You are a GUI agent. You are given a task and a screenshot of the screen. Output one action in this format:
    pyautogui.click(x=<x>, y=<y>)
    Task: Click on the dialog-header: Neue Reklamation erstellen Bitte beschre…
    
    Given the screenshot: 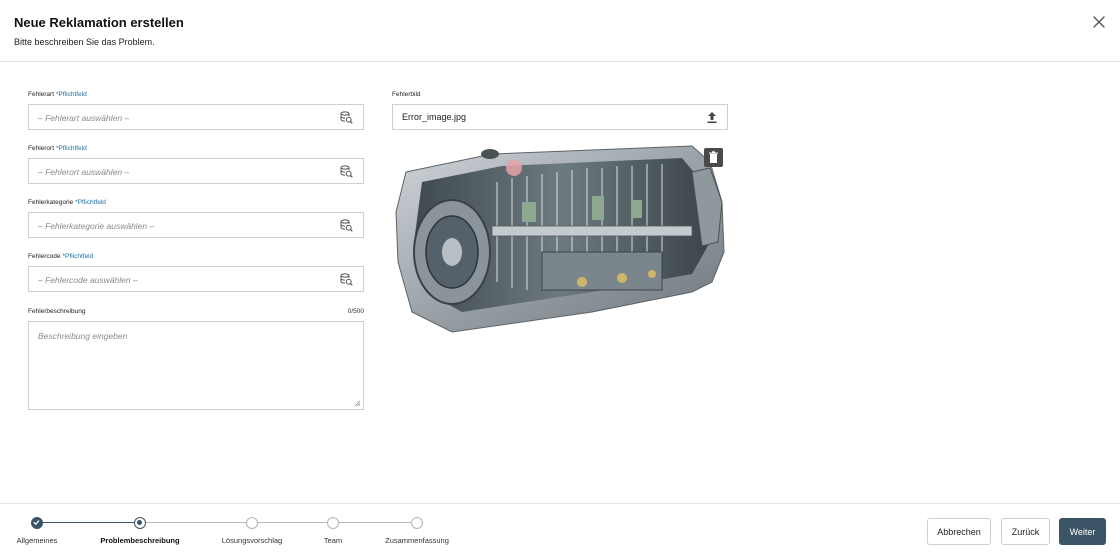 What is the action you would take?
    pyautogui.click(x=560, y=31)
    